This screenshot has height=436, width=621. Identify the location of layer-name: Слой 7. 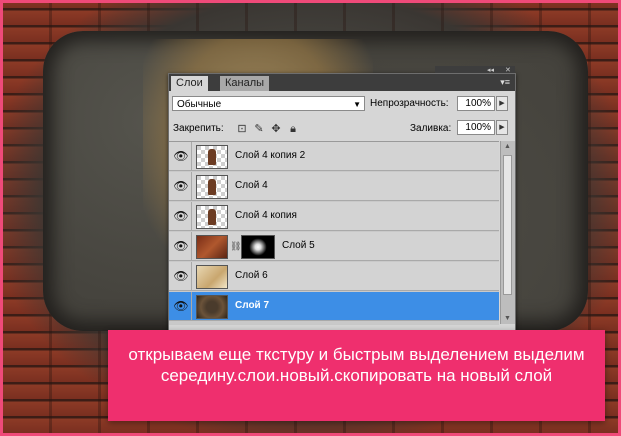
(252, 305).